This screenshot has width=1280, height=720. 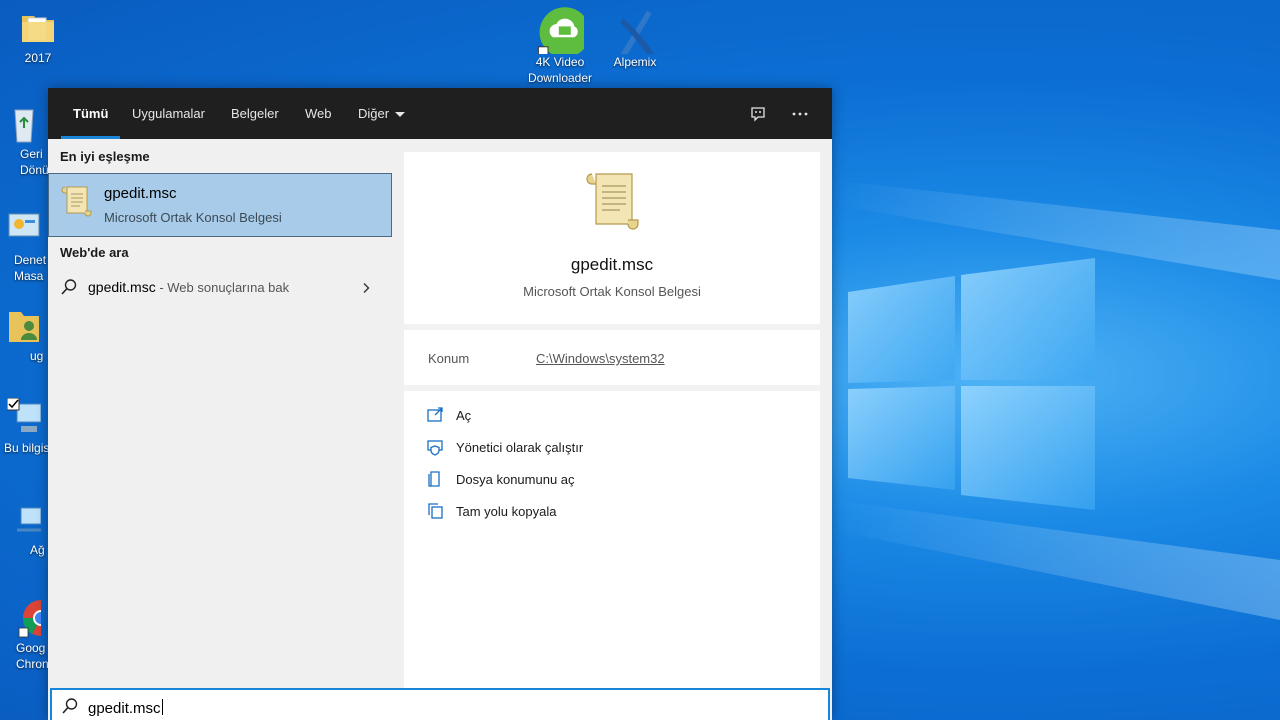 I want to click on desktop-icon-label: 2017, so click(x=38, y=58).